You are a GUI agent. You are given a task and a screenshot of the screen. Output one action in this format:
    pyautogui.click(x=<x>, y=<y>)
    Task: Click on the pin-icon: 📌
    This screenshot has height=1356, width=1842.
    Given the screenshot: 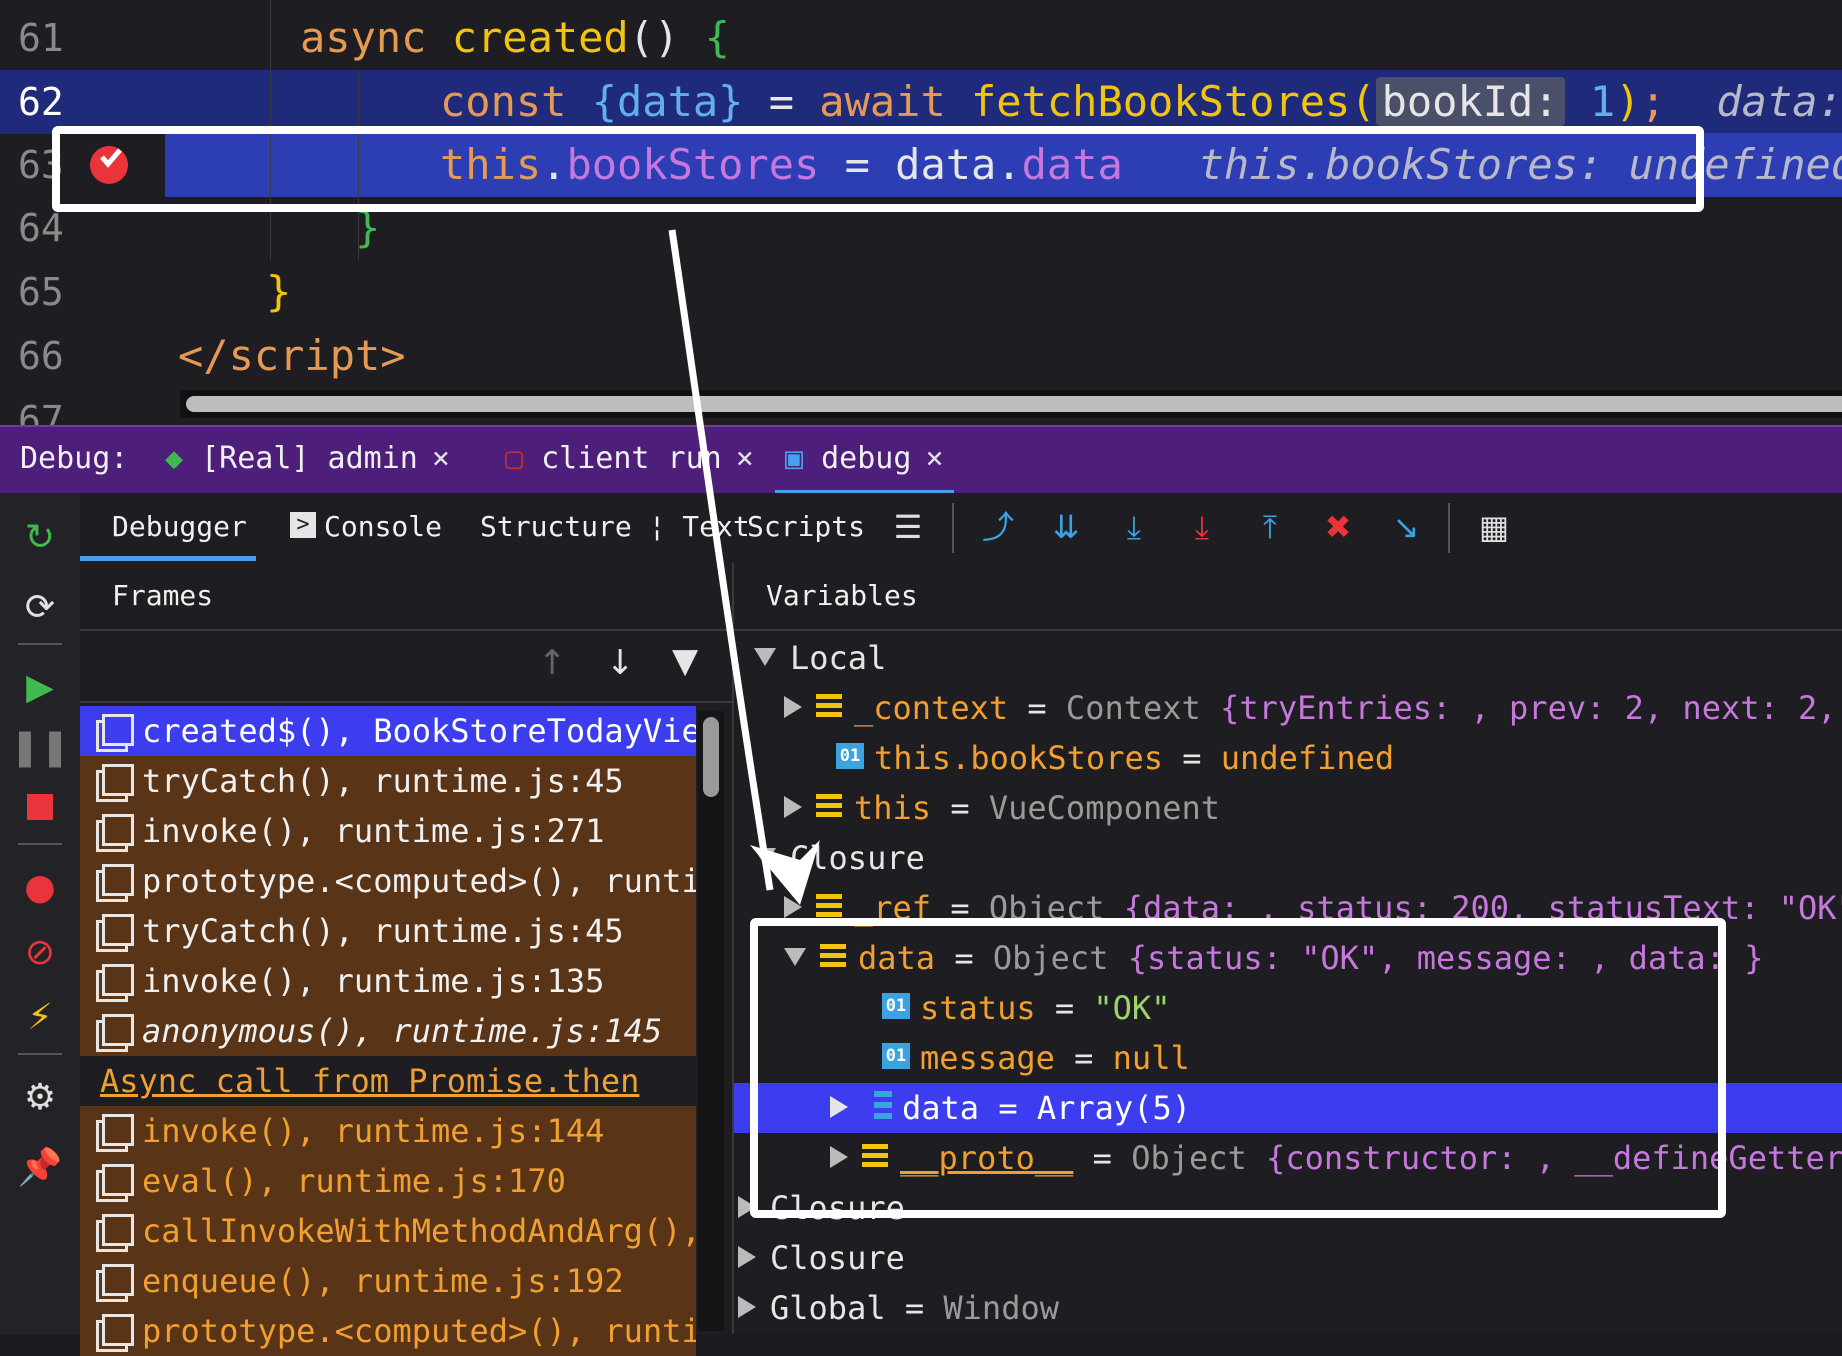 What is the action you would take?
    pyautogui.click(x=40, y=1167)
    